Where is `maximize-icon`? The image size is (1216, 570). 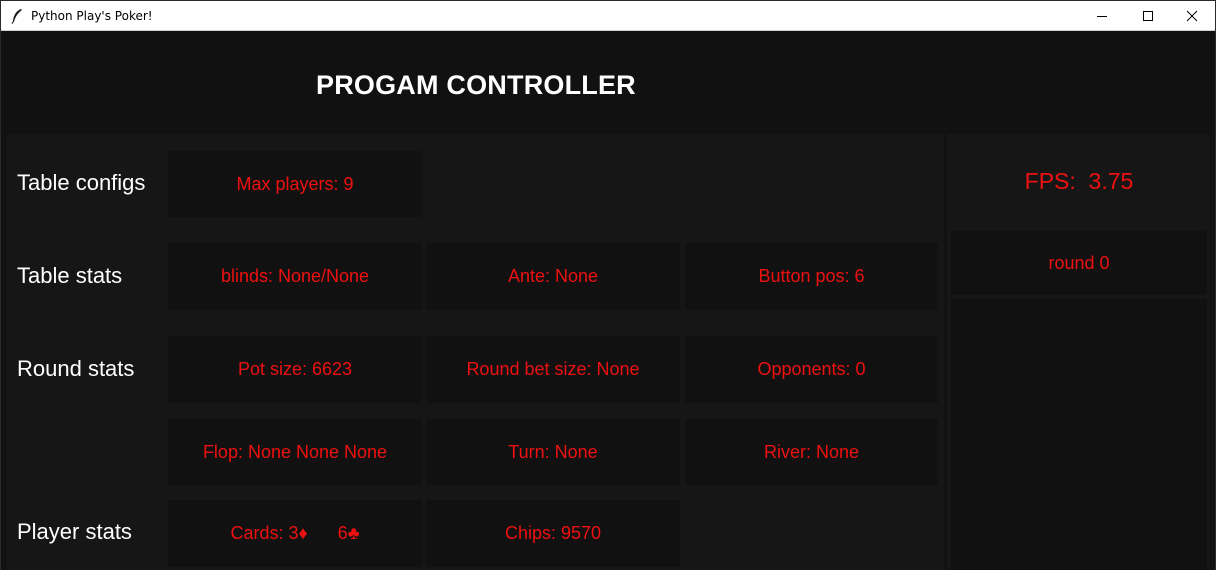
maximize-icon is located at coordinates (1148, 16).